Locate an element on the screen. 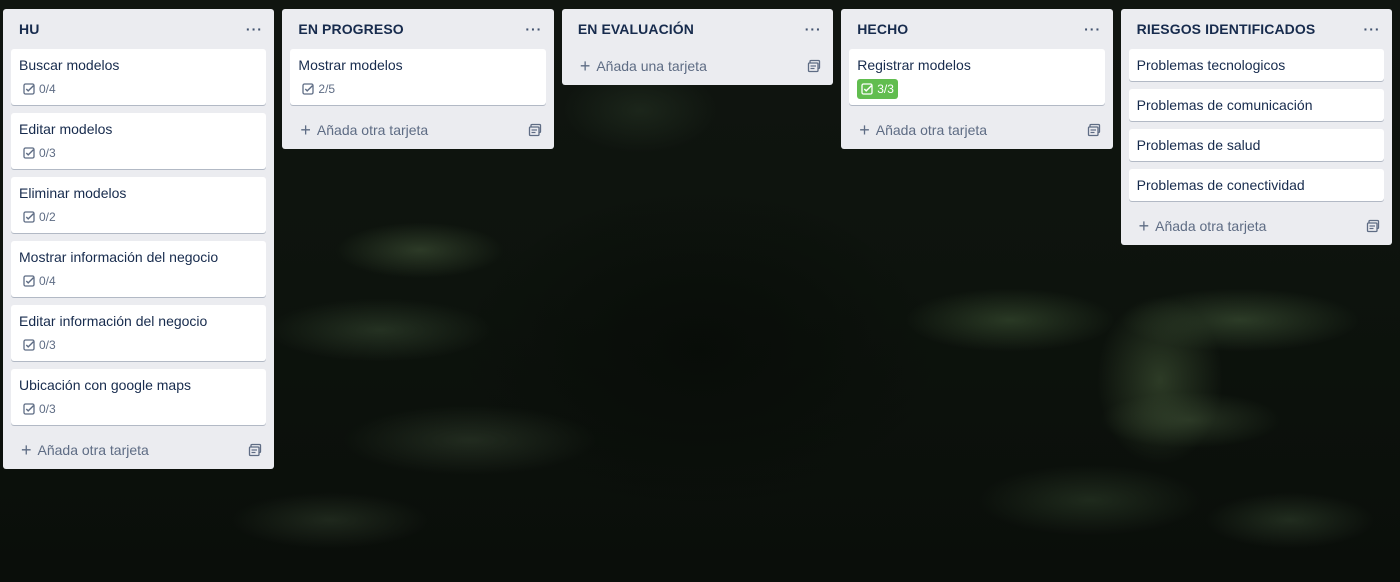 The width and height of the screenshot is (1400, 582). card-title: Buscar modelos is located at coordinates (69, 65).